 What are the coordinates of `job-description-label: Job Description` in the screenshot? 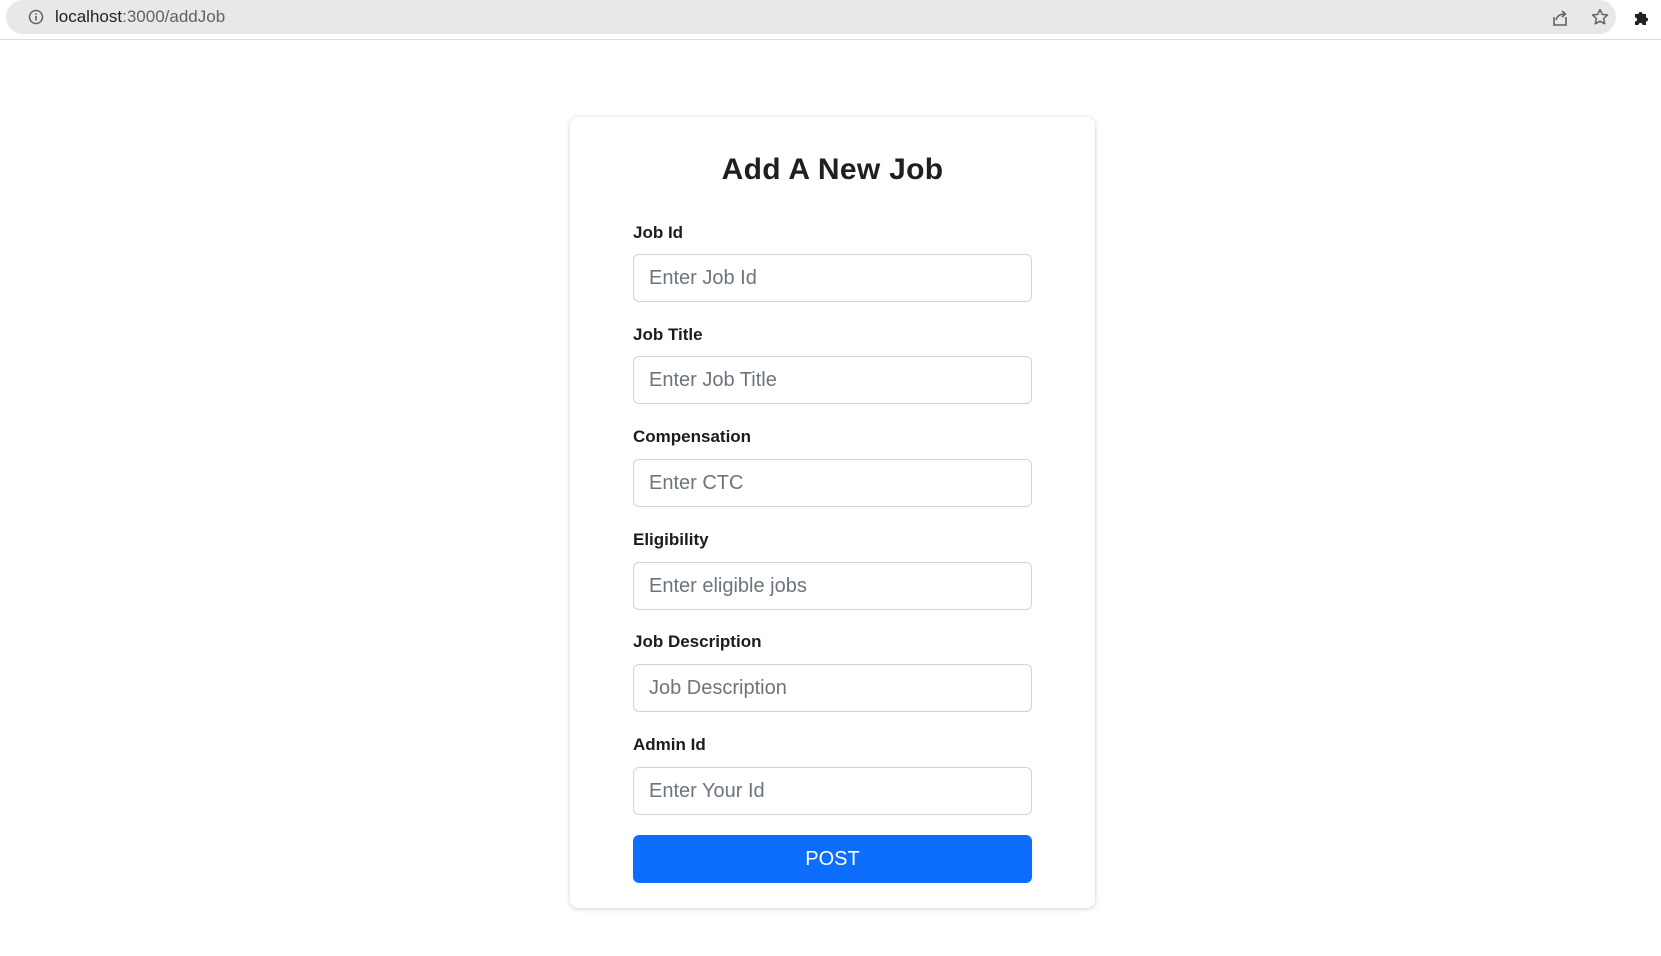 It's located at (697, 641).